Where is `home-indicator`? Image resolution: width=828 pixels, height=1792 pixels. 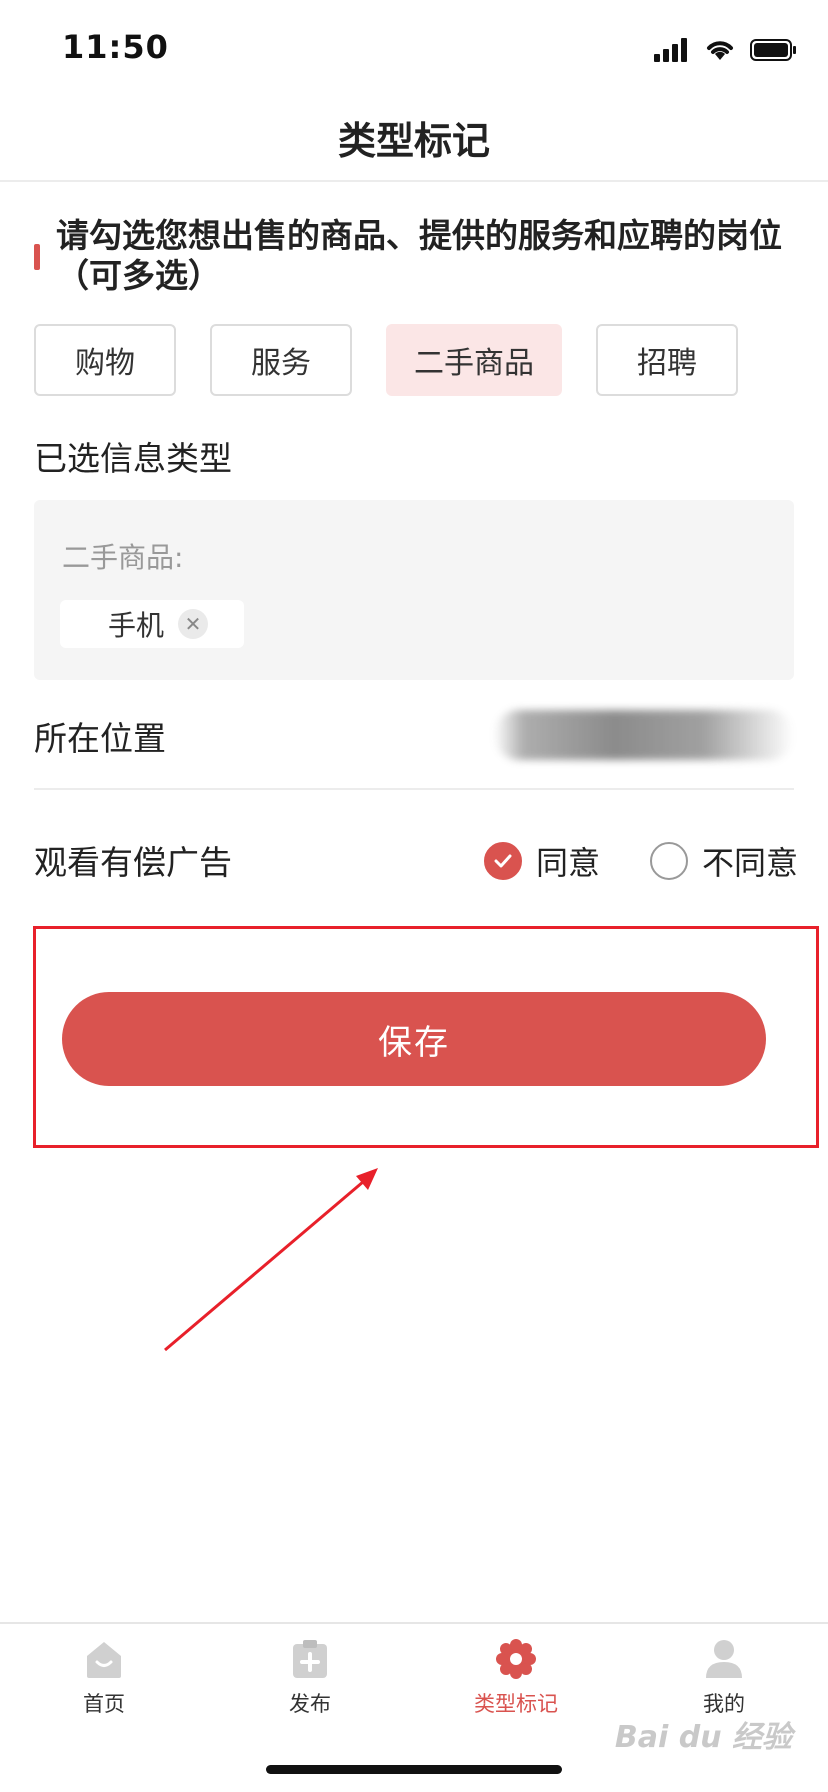
home-indicator is located at coordinates (414, 1769).